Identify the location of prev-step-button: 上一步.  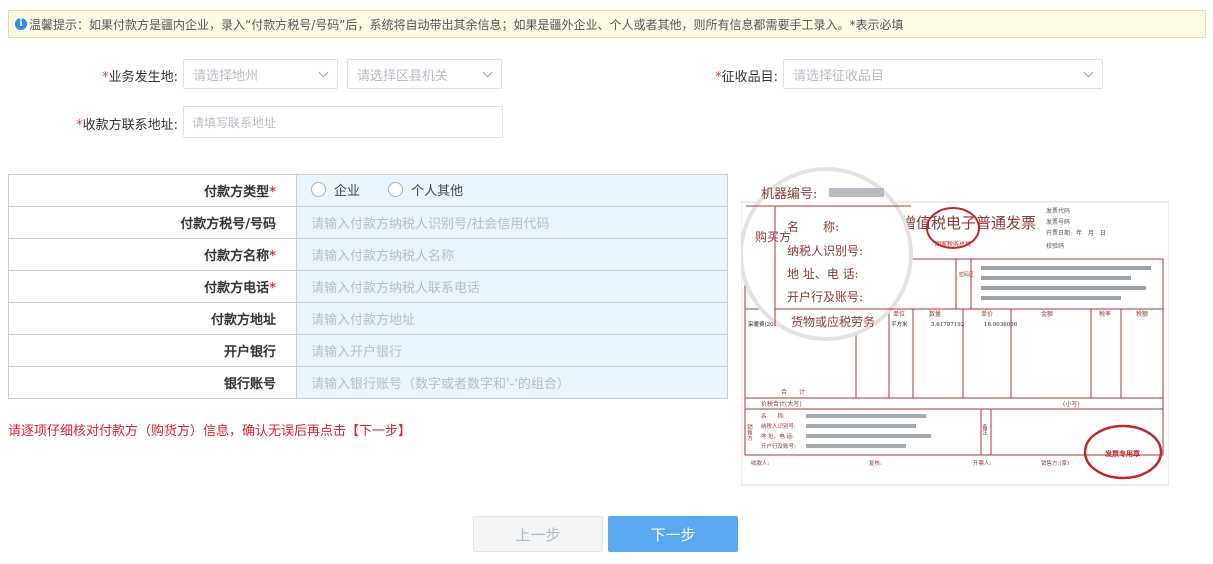
(538, 534).